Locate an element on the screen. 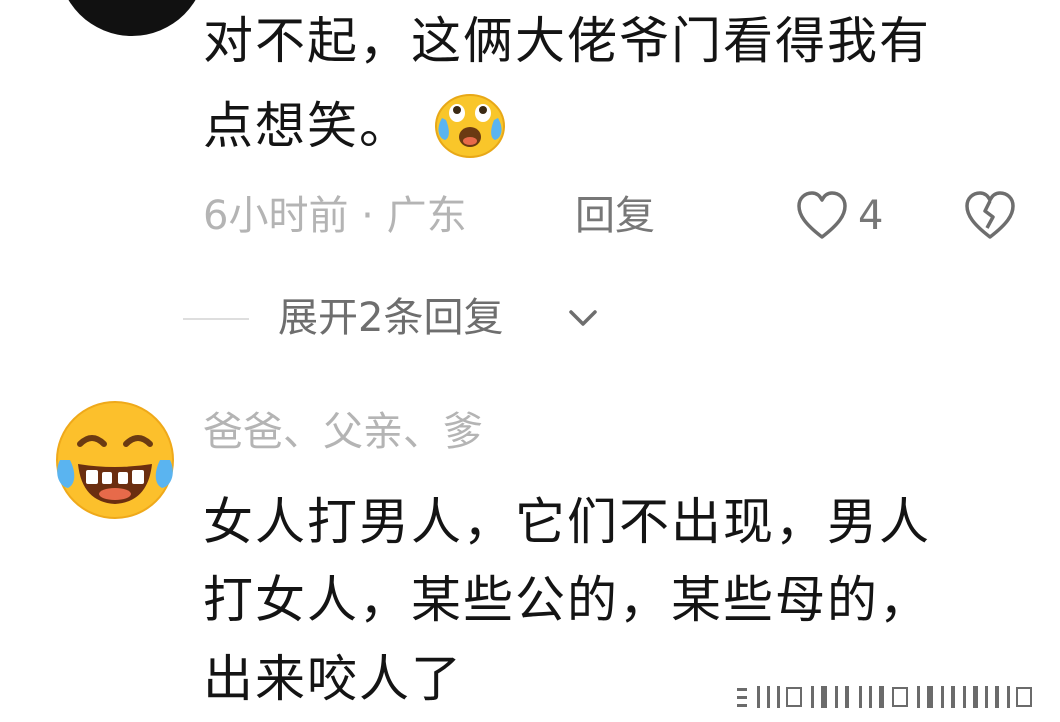 The width and height of the screenshot is (1060, 722). comment-meta-row: 6小时前 · 广东 回复 4 is located at coordinates (613, 216).